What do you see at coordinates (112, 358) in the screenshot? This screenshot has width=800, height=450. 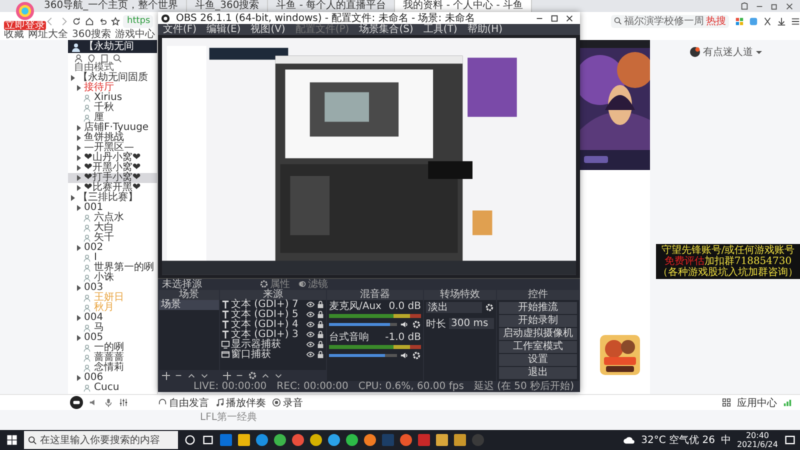 I see `channel-tree-item: 蔷蔷蔷` at bounding box center [112, 358].